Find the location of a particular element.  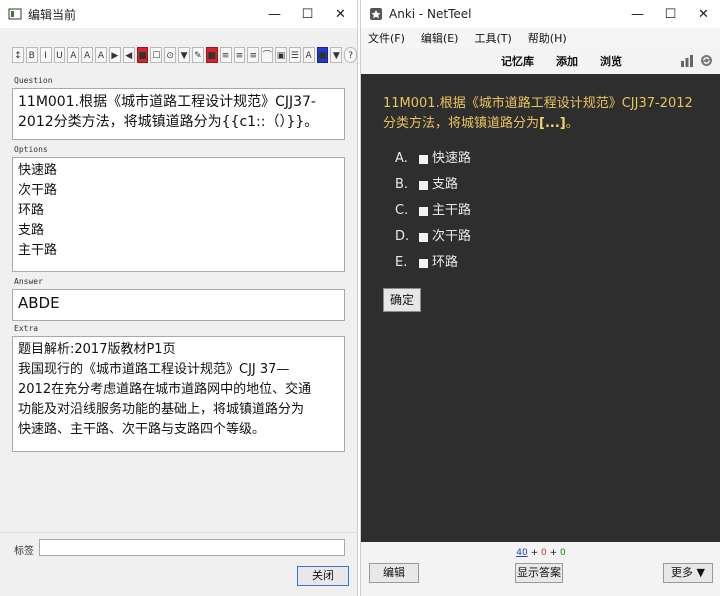

toolbar-button-21: A is located at coordinates (308, 55).